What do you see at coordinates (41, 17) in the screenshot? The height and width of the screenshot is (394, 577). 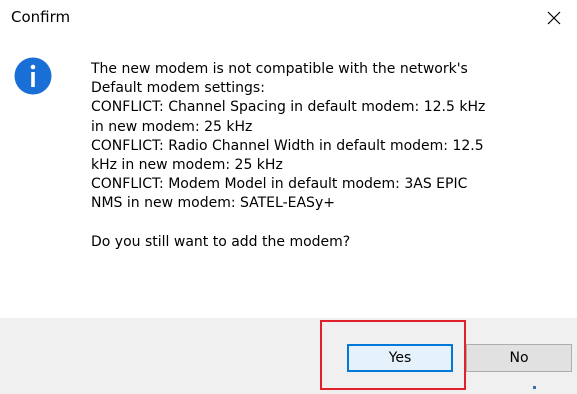 I see `dialog-title: Confirm` at bounding box center [41, 17].